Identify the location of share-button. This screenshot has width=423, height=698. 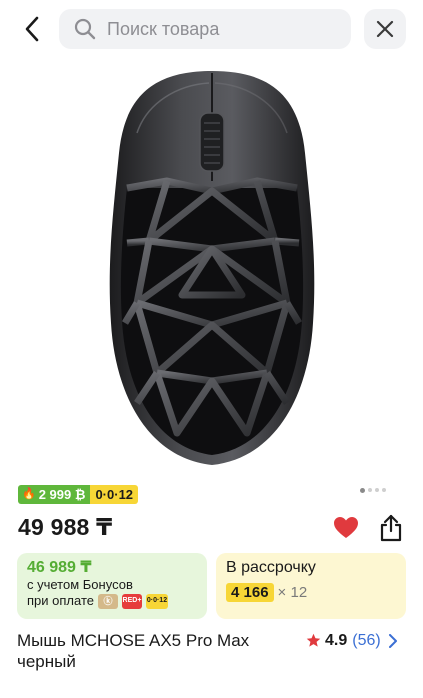
(391, 528).